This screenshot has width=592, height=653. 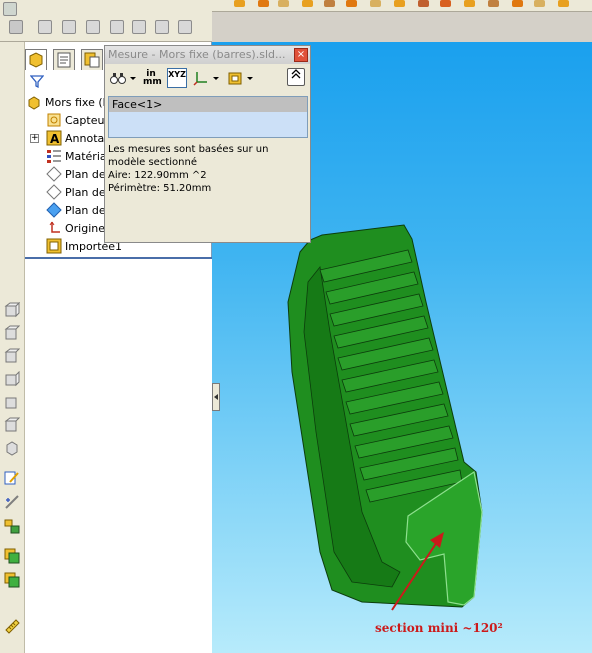 What do you see at coordinates (139, 27) in the screenshot?
I see `toolbar-tool-5-icon` at bounding box center [139, 27].